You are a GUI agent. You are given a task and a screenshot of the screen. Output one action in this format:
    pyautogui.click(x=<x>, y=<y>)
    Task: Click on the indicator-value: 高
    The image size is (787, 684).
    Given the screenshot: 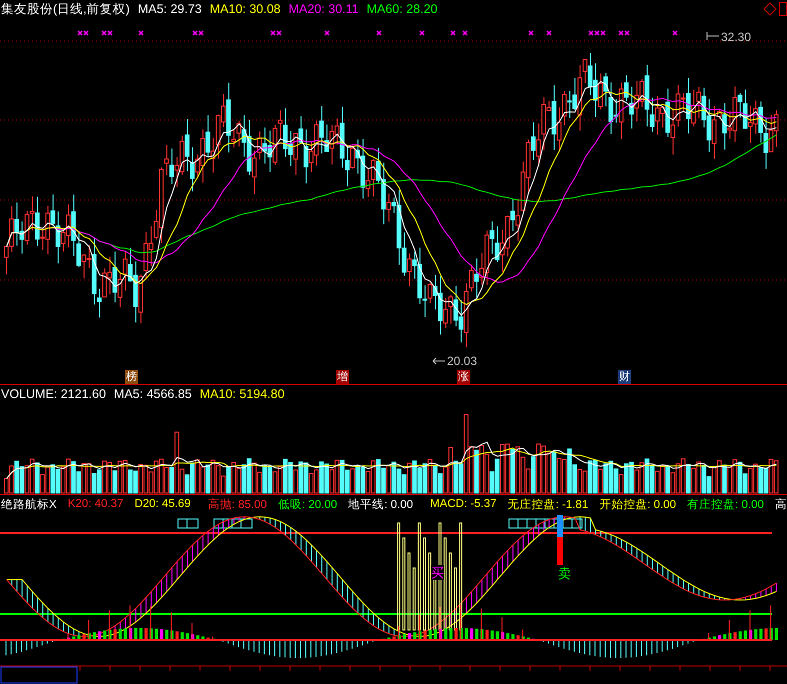 What is the action you would take?
    pyautogui.click(x=780, y=504)
    